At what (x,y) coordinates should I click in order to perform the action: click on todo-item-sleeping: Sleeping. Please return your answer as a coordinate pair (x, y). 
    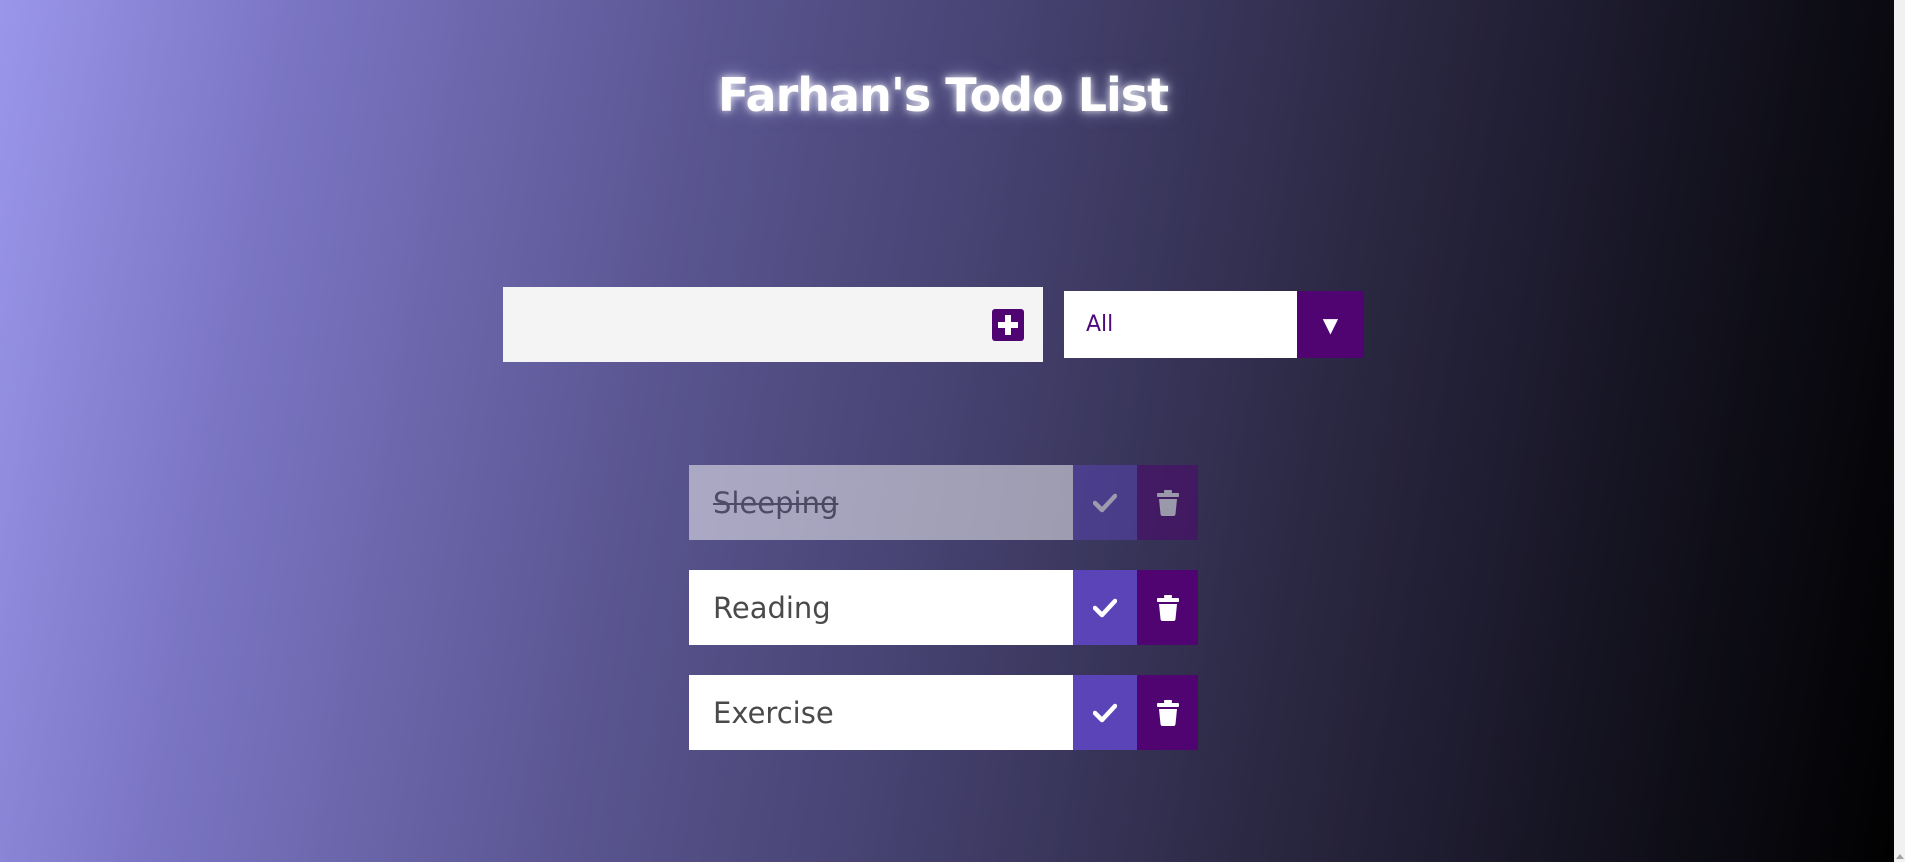
    Looking at the image, I should click on (943, 502).